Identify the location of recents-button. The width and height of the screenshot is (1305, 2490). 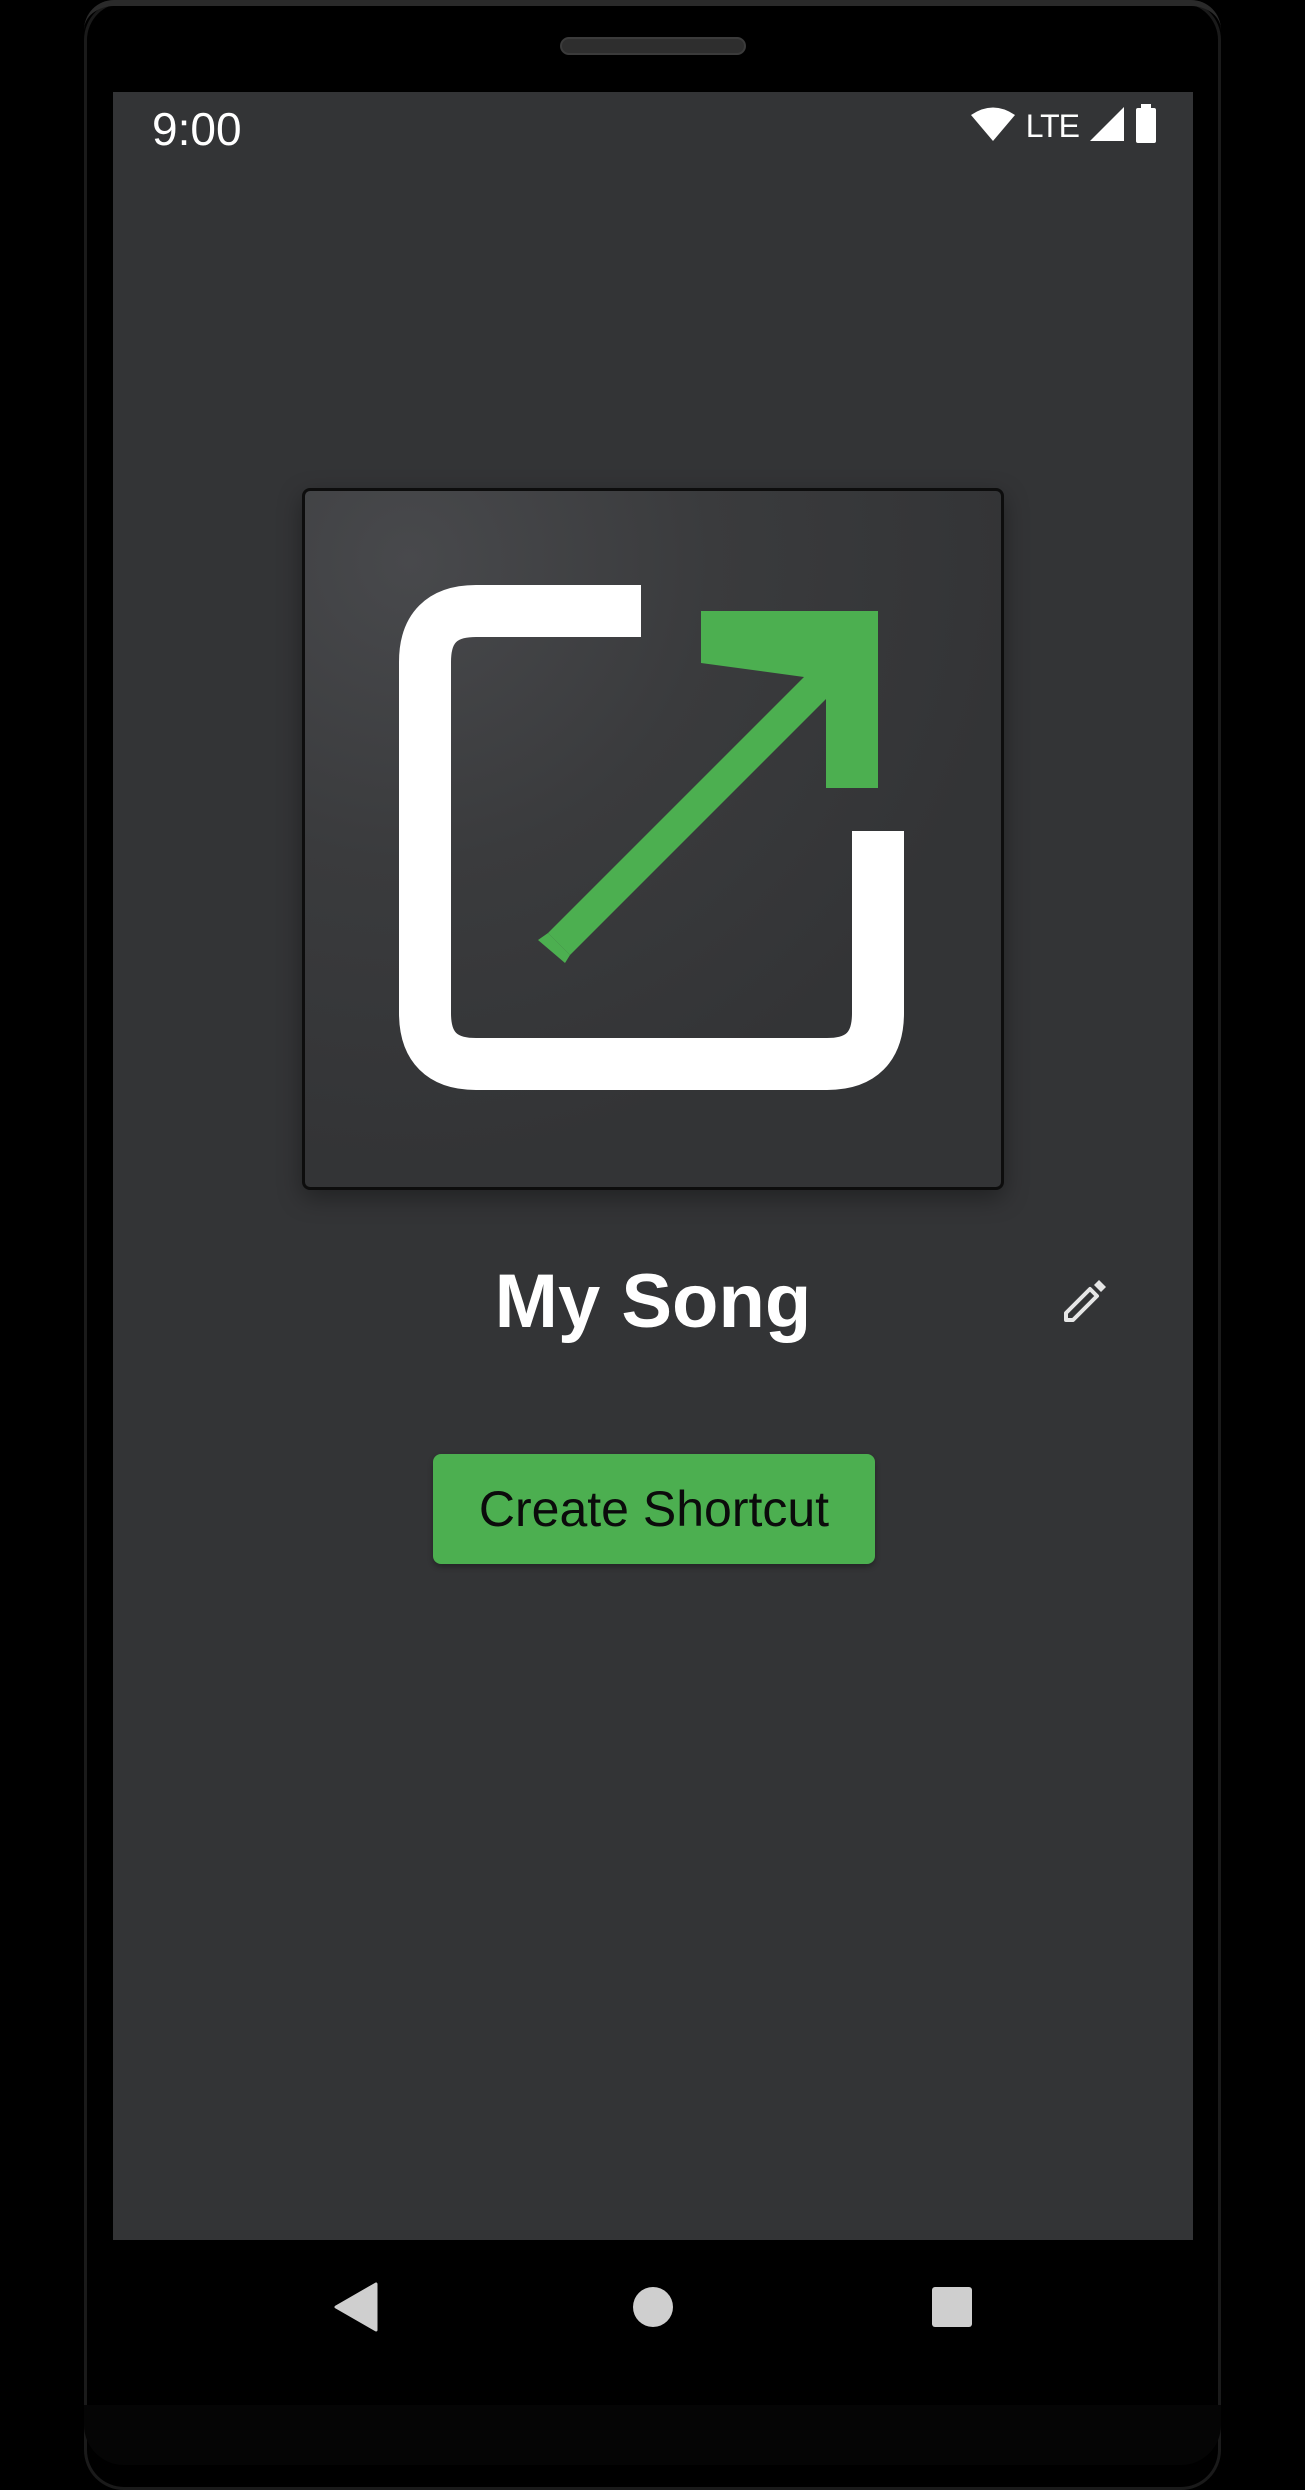
(952, 2307).